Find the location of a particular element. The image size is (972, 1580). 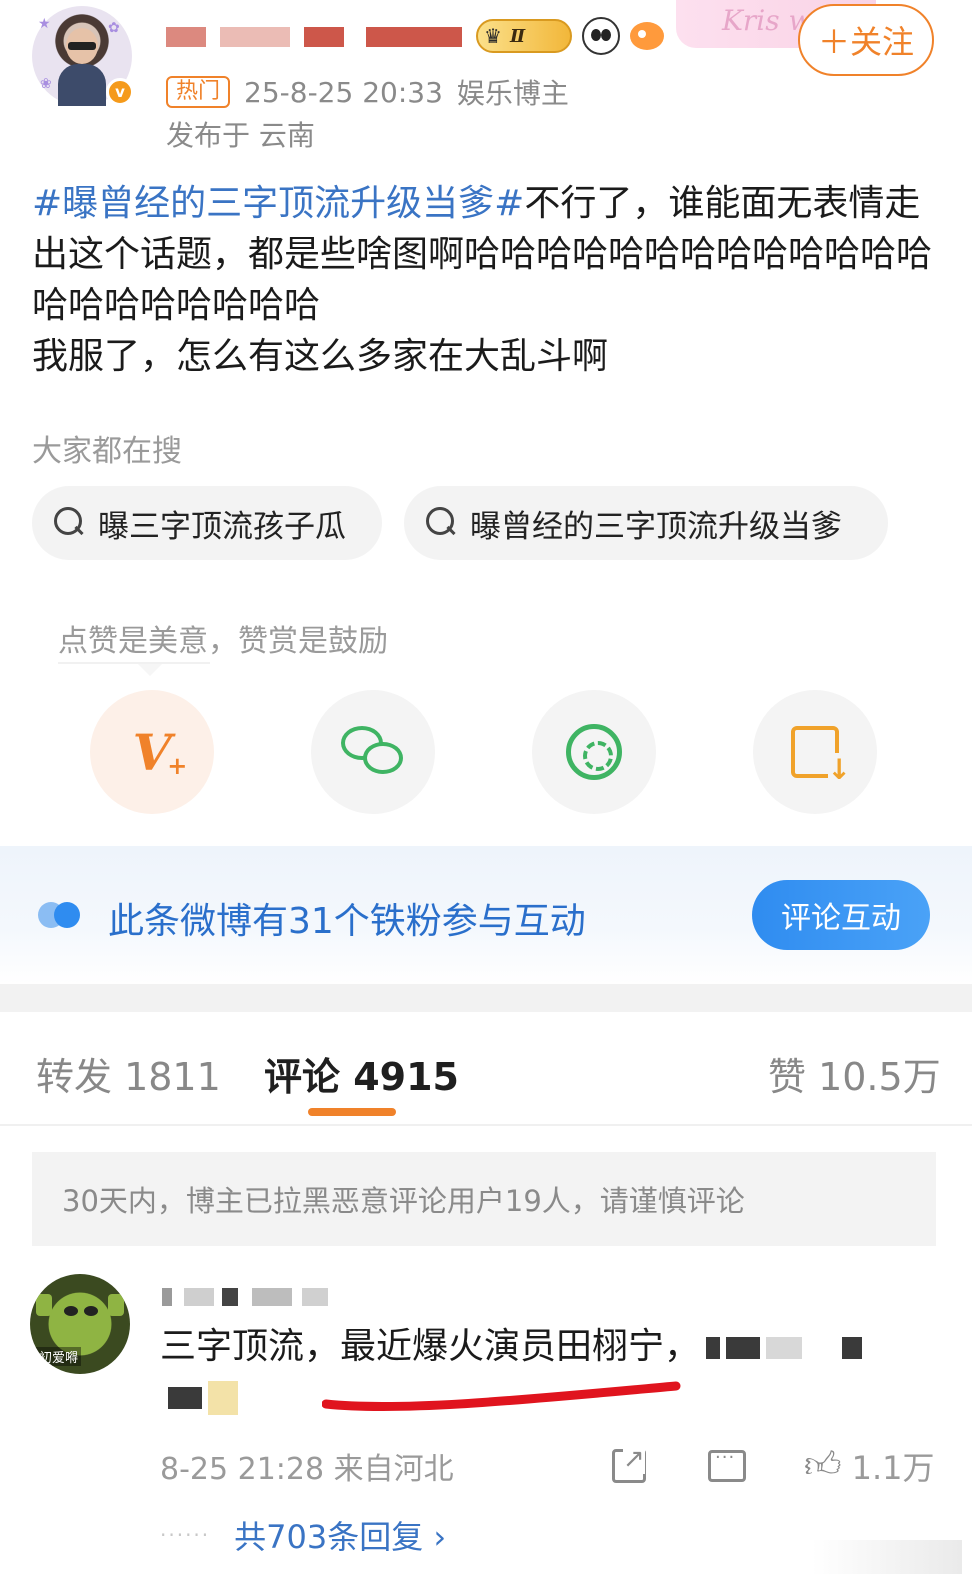

search-chip-1: 曝三字顶流孩子瓜 is located at coordinates (207, 523).